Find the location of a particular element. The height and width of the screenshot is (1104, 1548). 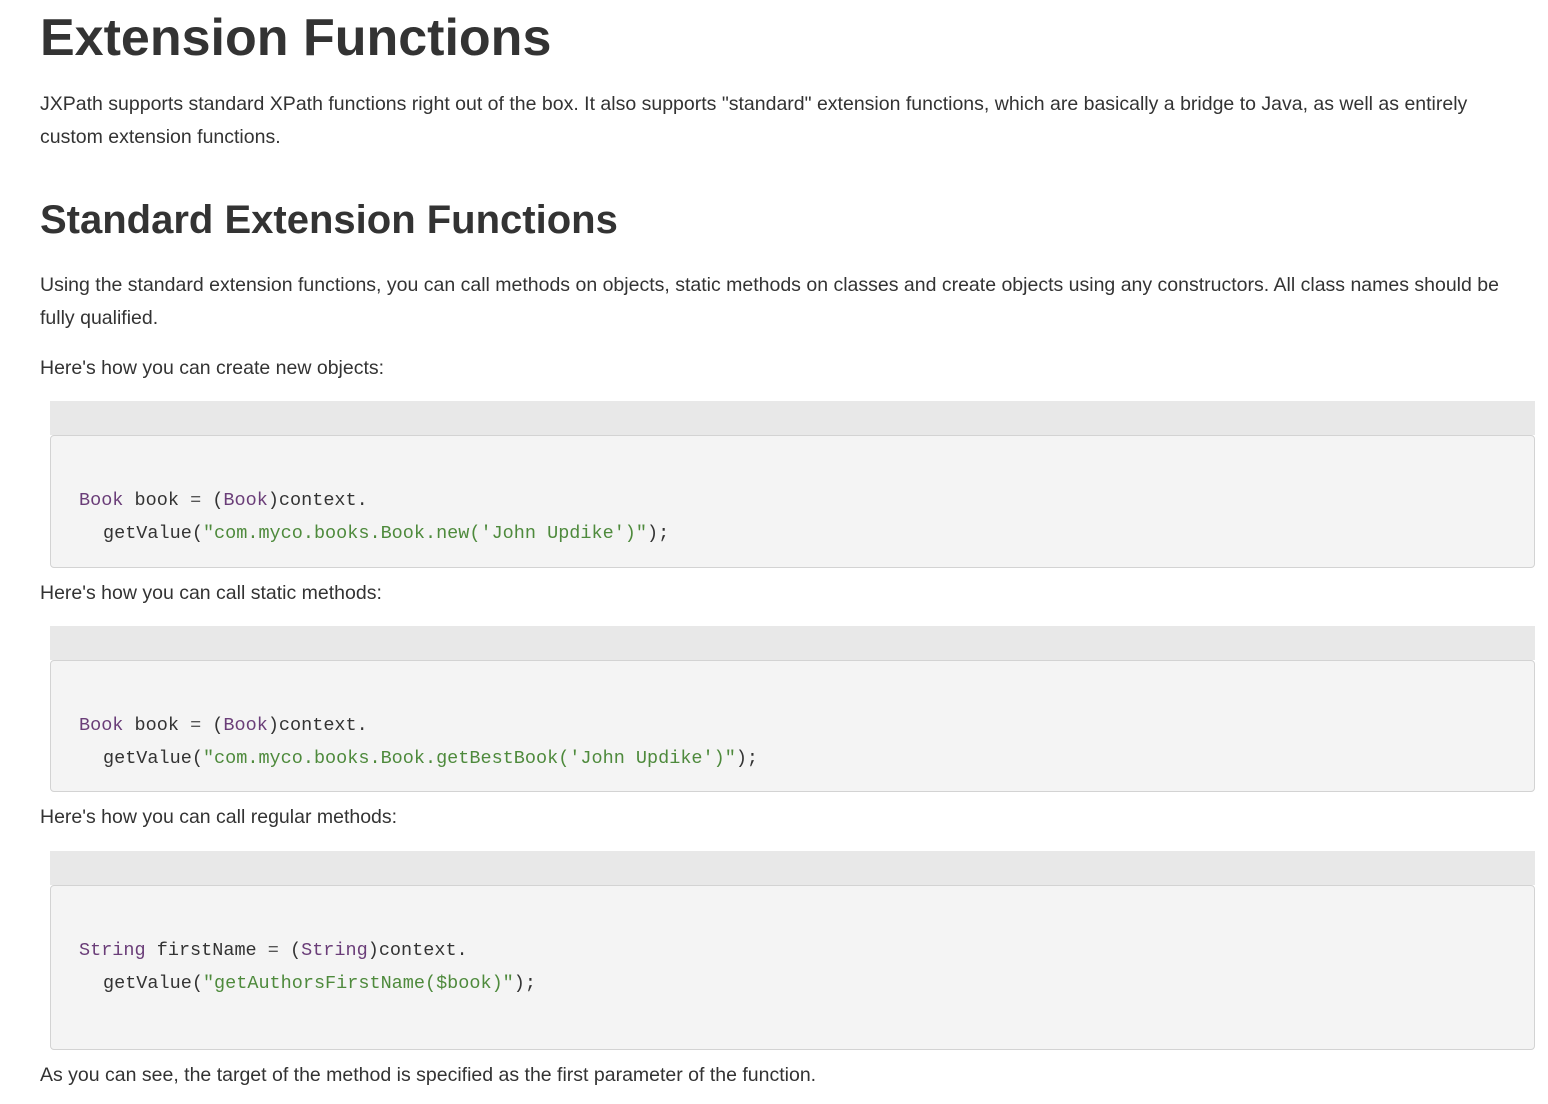

create-objects-paragraph: Here's how you can create new objects: is located at coordinates (212, 368).